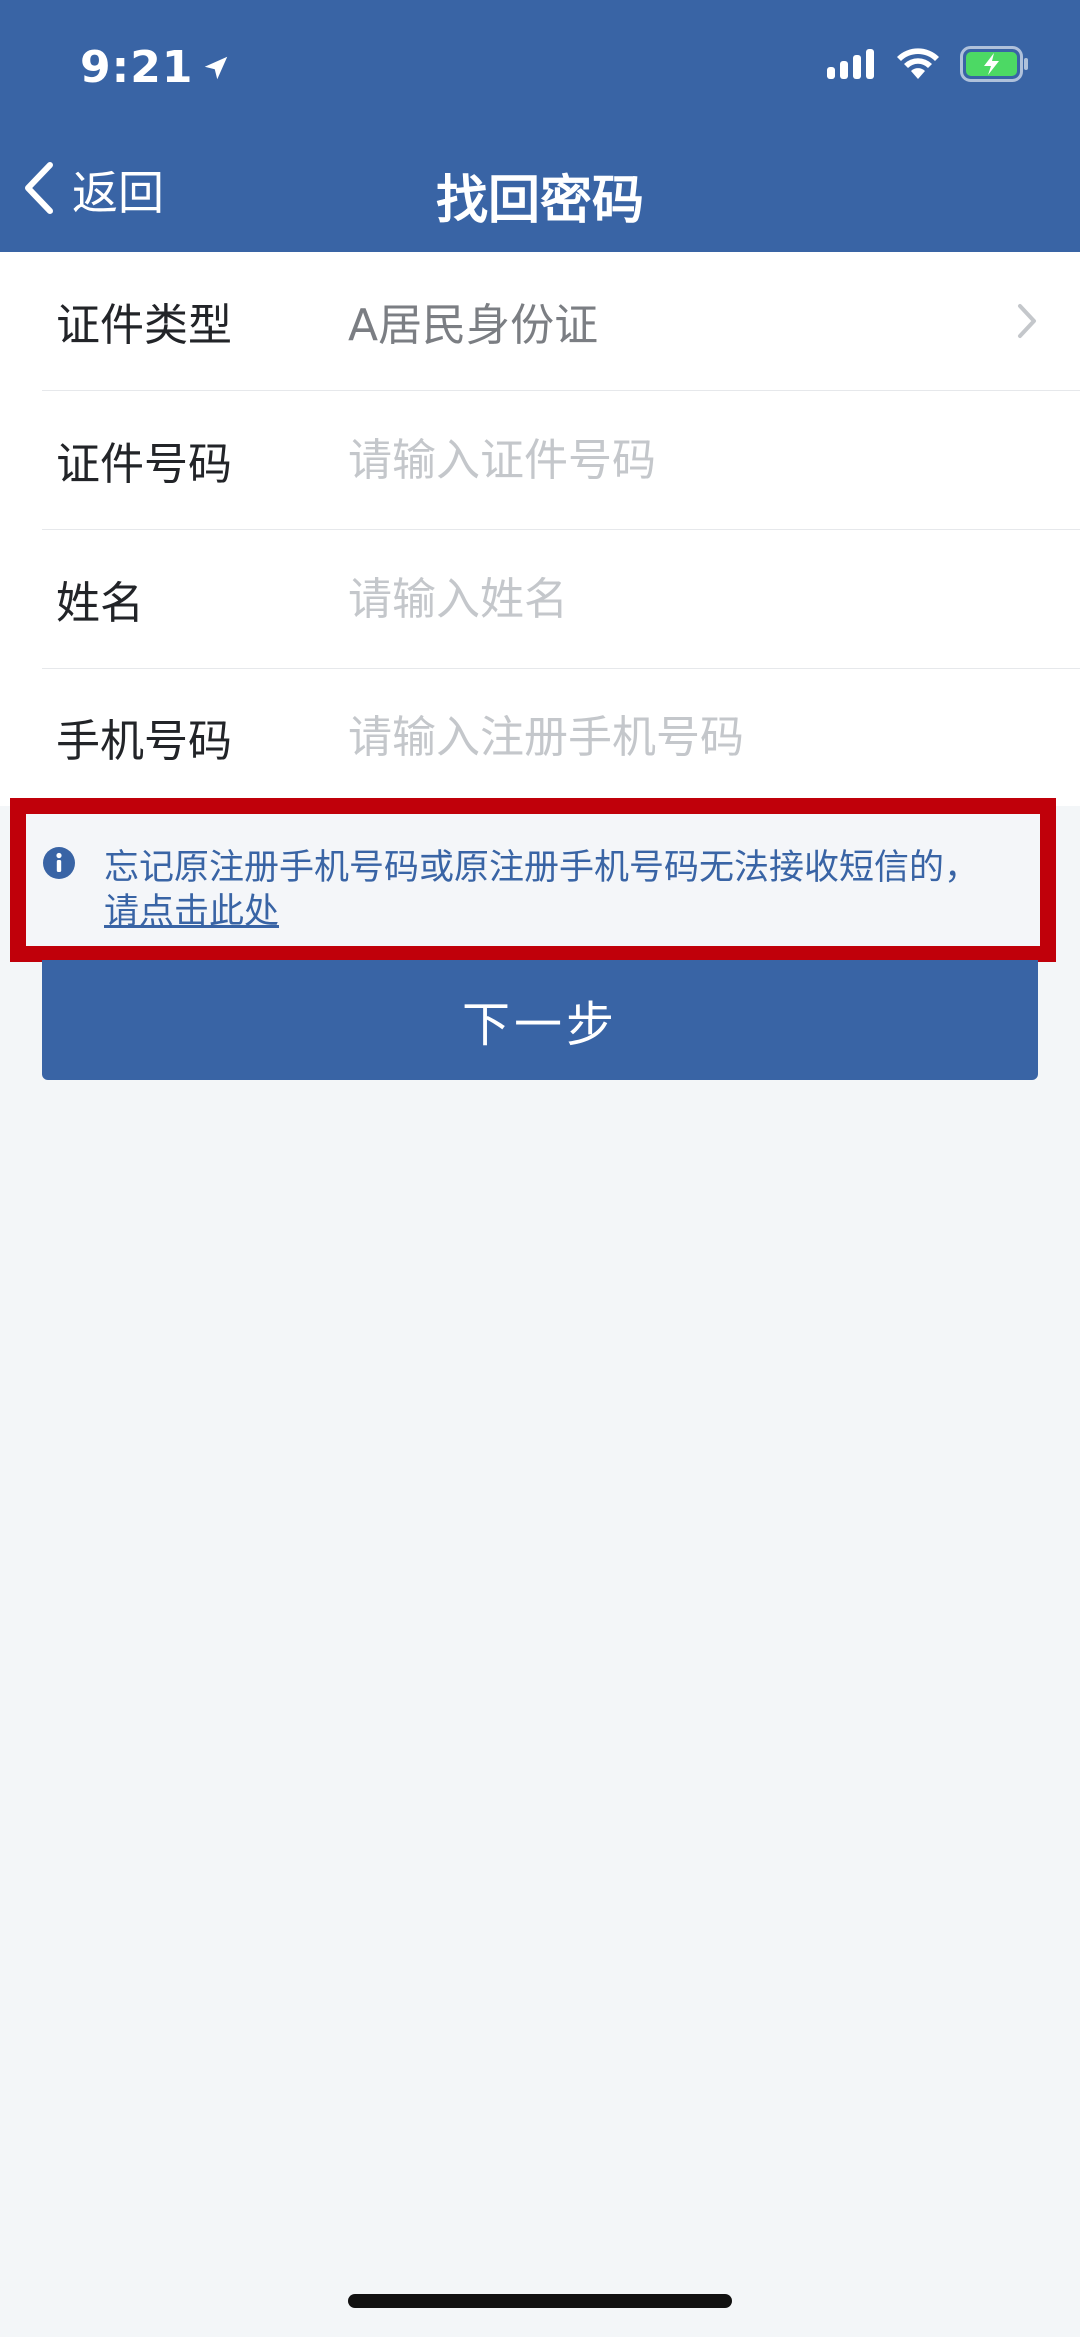 The image size is (1080, 2337). I want to click on status-icons, so click(928, 66).